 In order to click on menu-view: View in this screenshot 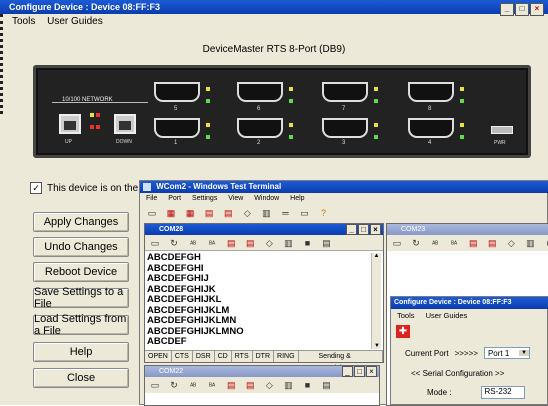, I will do `click(235, 198)`.